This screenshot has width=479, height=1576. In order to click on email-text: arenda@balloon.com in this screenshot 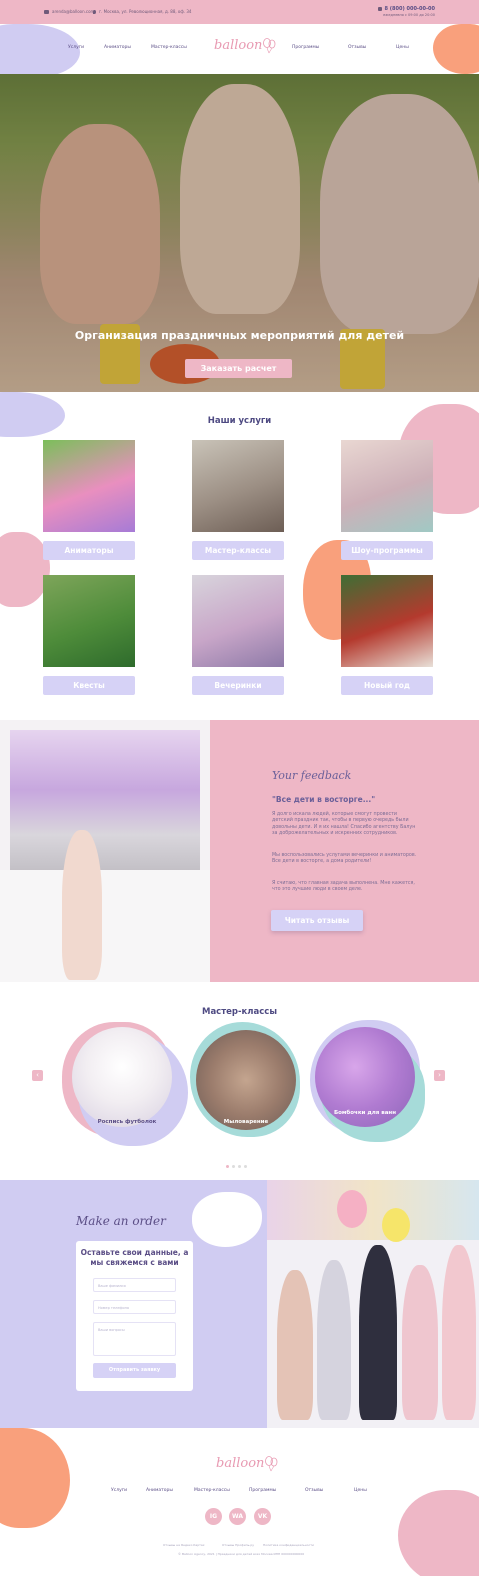, I will do `click(73, 11)`.